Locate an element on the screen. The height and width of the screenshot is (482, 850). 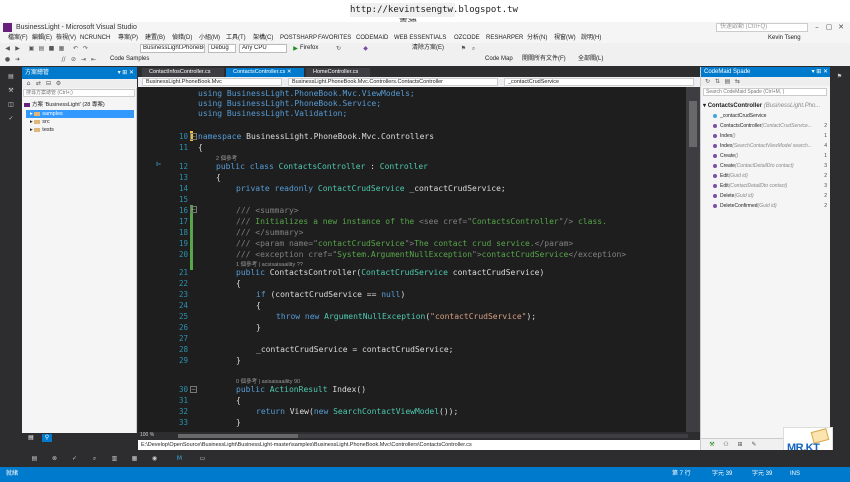
solution-search-input: 搜尋方案總管 (Ctrl+;) is located at coordinates (79, 93).